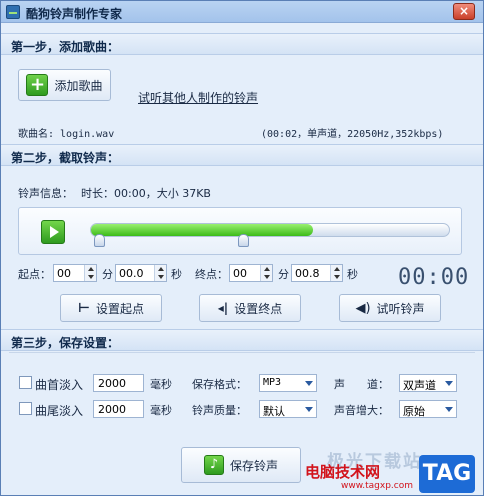 The height and width of the screenshot is (496, 484). I want to click on trim-track, so click(270, 230).